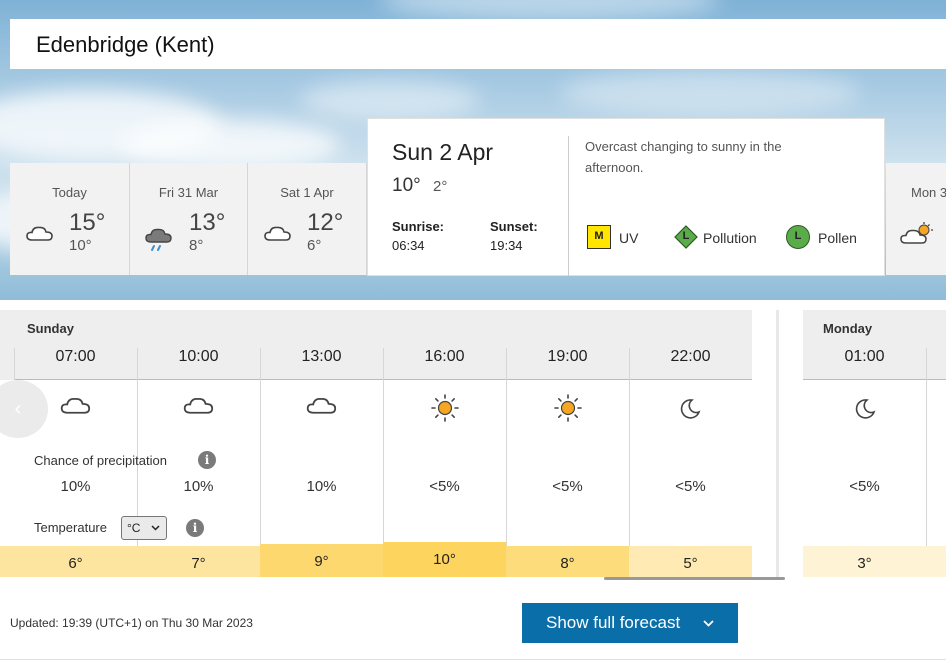  Describe the element at coordinates (418, 226) in the screenshot. I see `sunrise-label: Sunrise:` at that location.